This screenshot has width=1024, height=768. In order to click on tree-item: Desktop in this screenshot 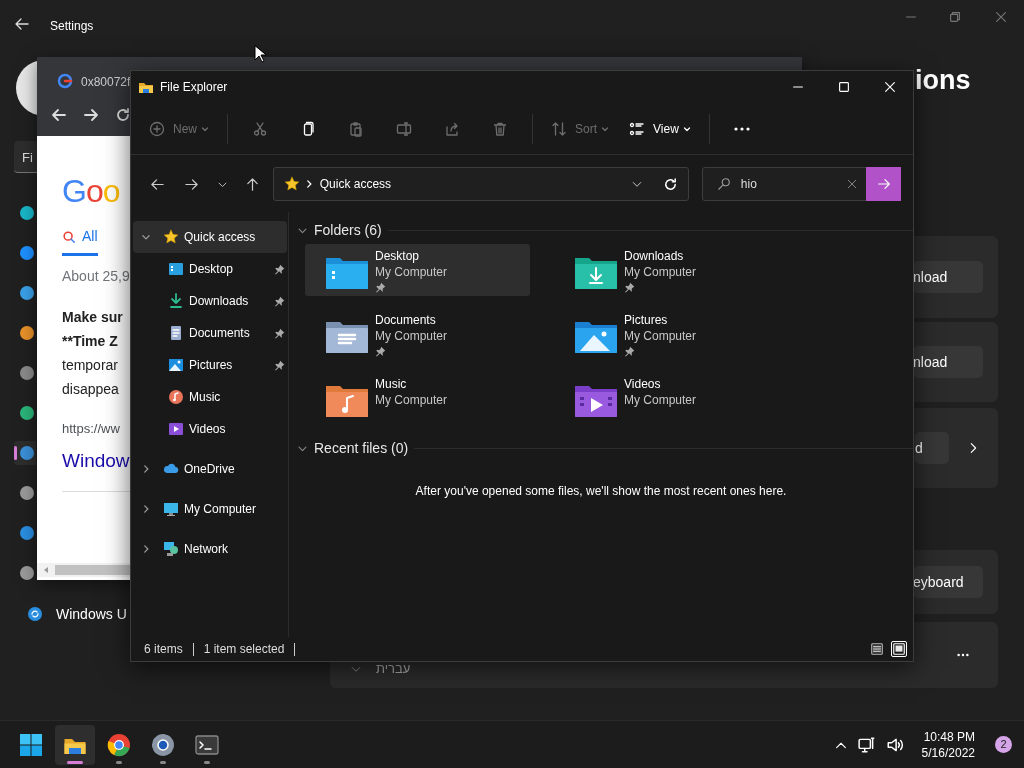, I will do `click(210, 269)`.